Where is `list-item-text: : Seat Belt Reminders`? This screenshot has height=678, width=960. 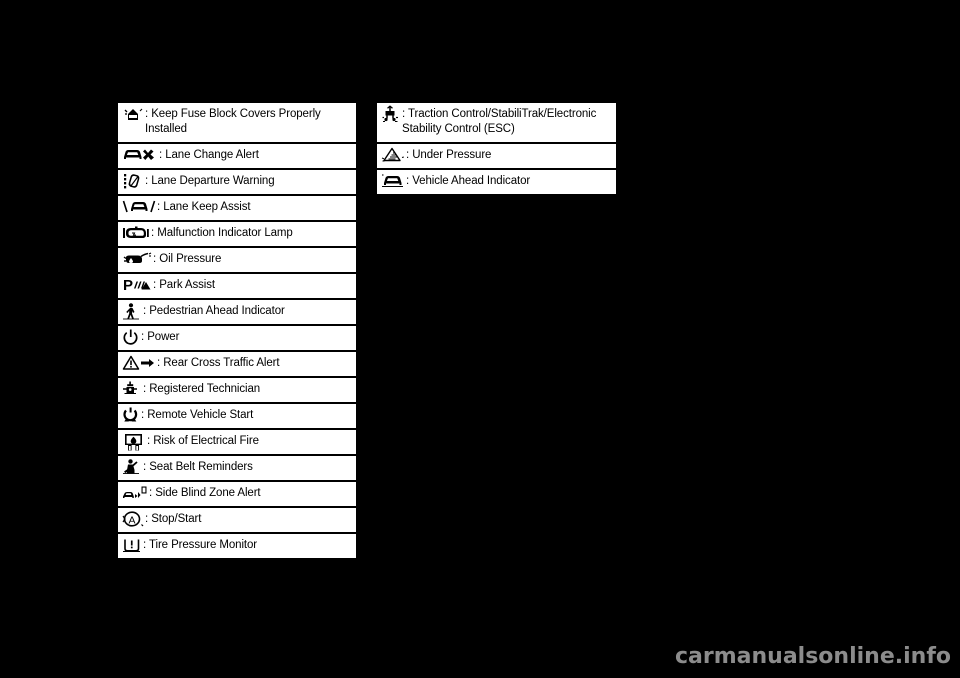 list-item-text: : Seat Belt Reminders is located at coordinates (198, 466).